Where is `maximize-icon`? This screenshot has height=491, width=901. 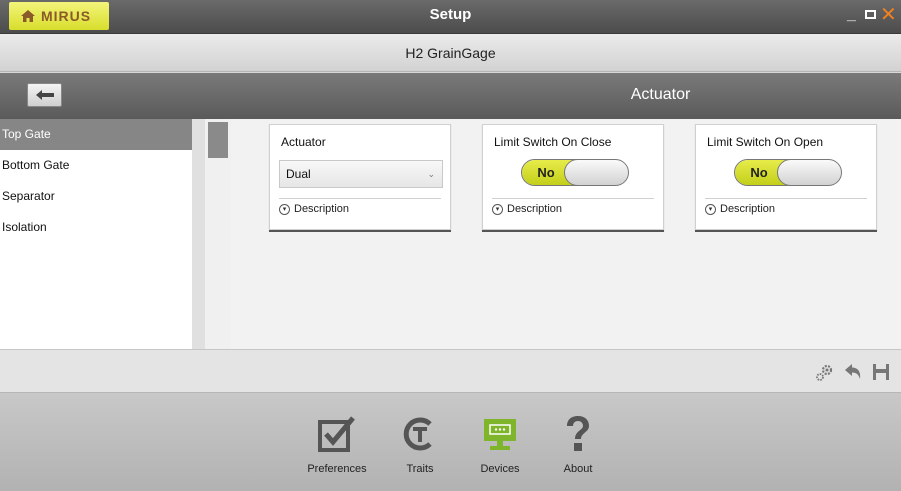
maximize-icon is located at coordinates (870, 14).